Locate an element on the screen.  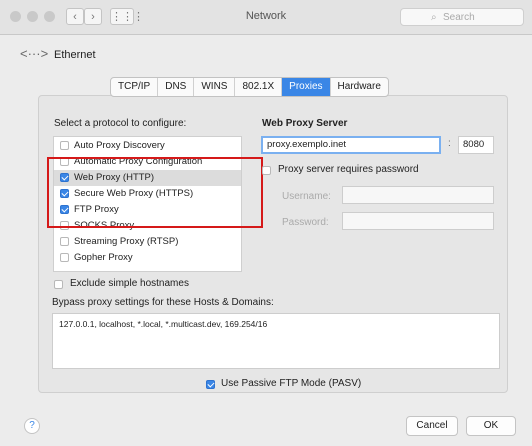
username-label: Username: is located at coordinates (306, 196).